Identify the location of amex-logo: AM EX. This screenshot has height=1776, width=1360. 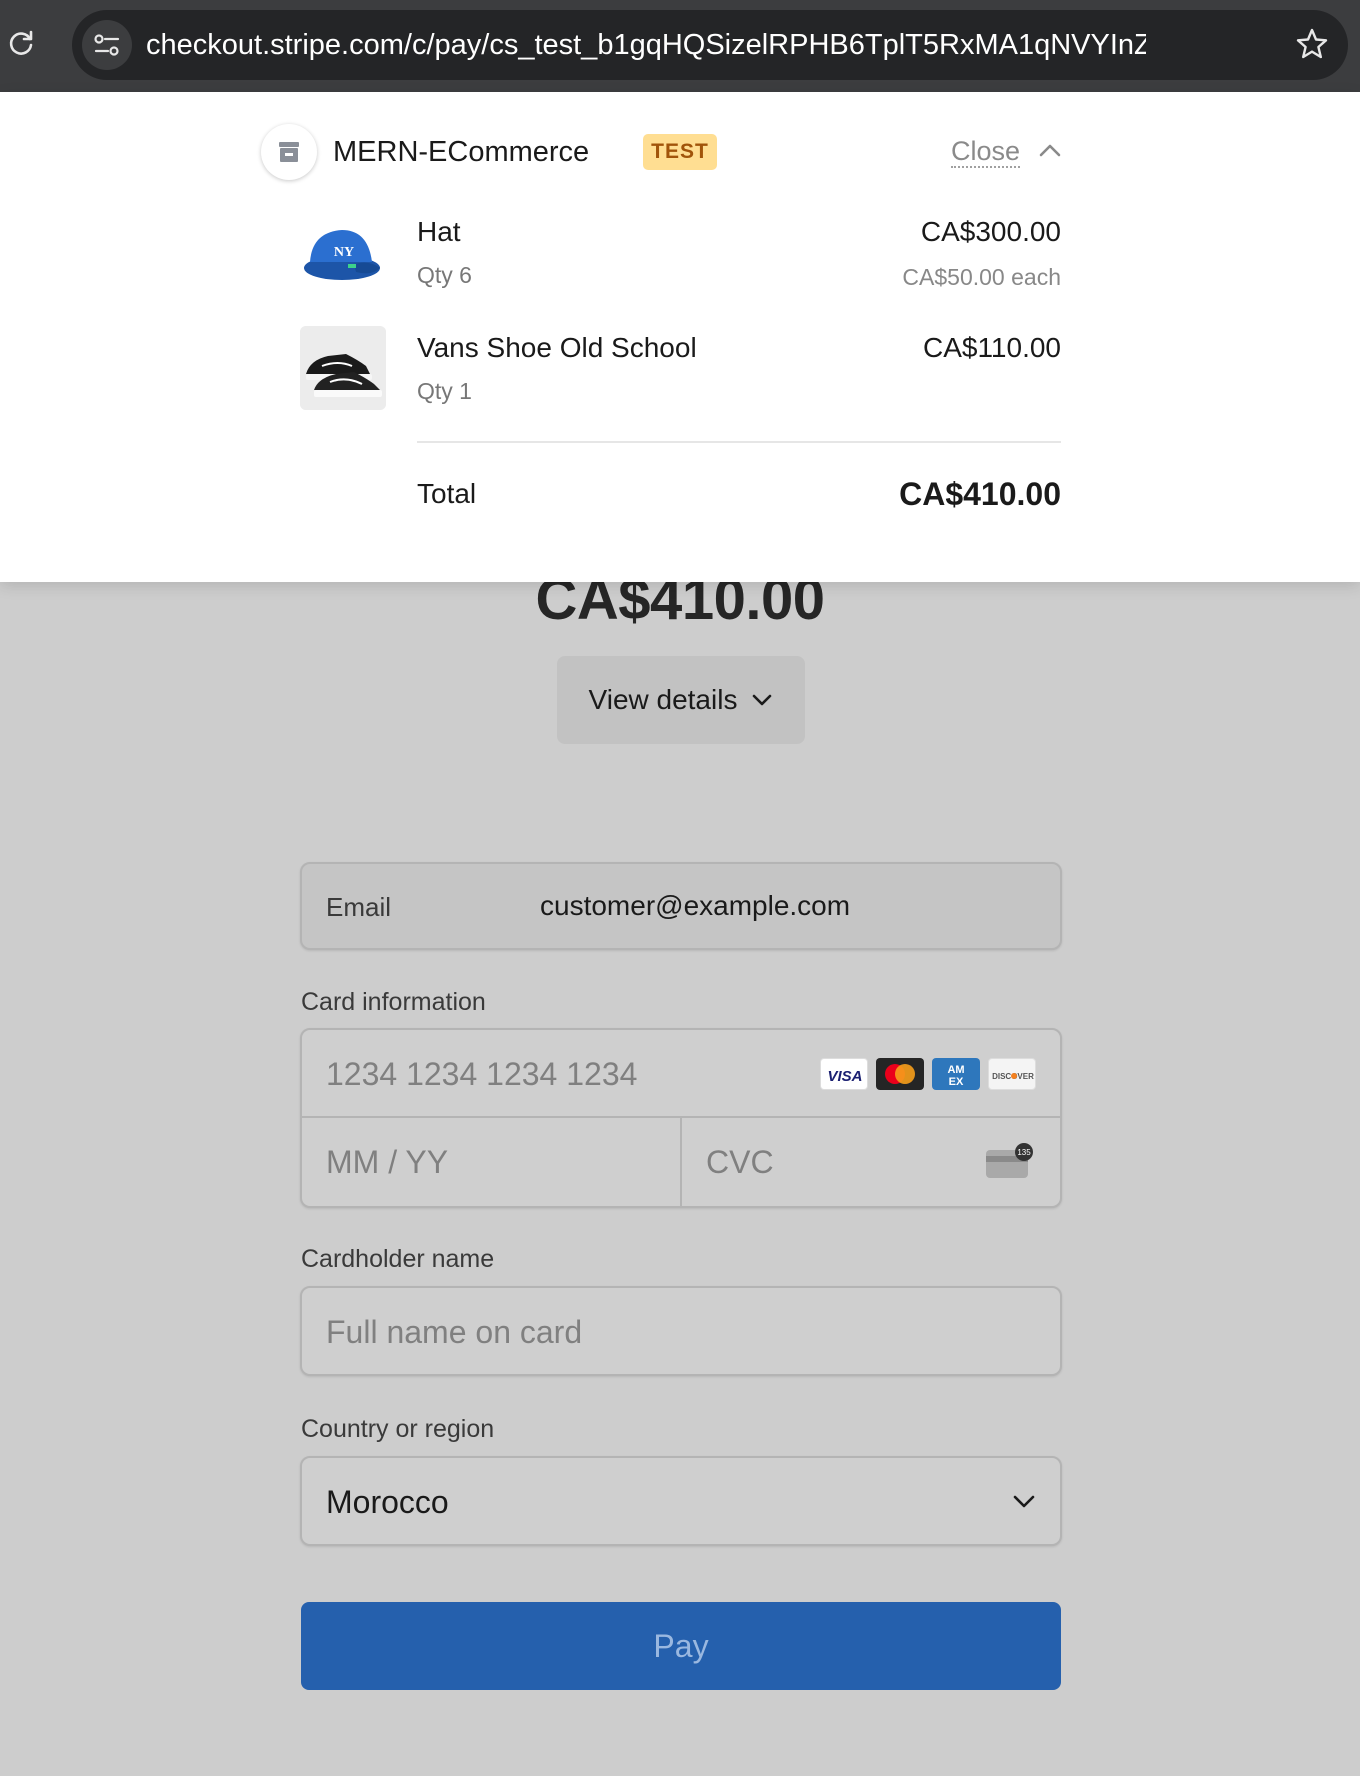
(956, 1074).